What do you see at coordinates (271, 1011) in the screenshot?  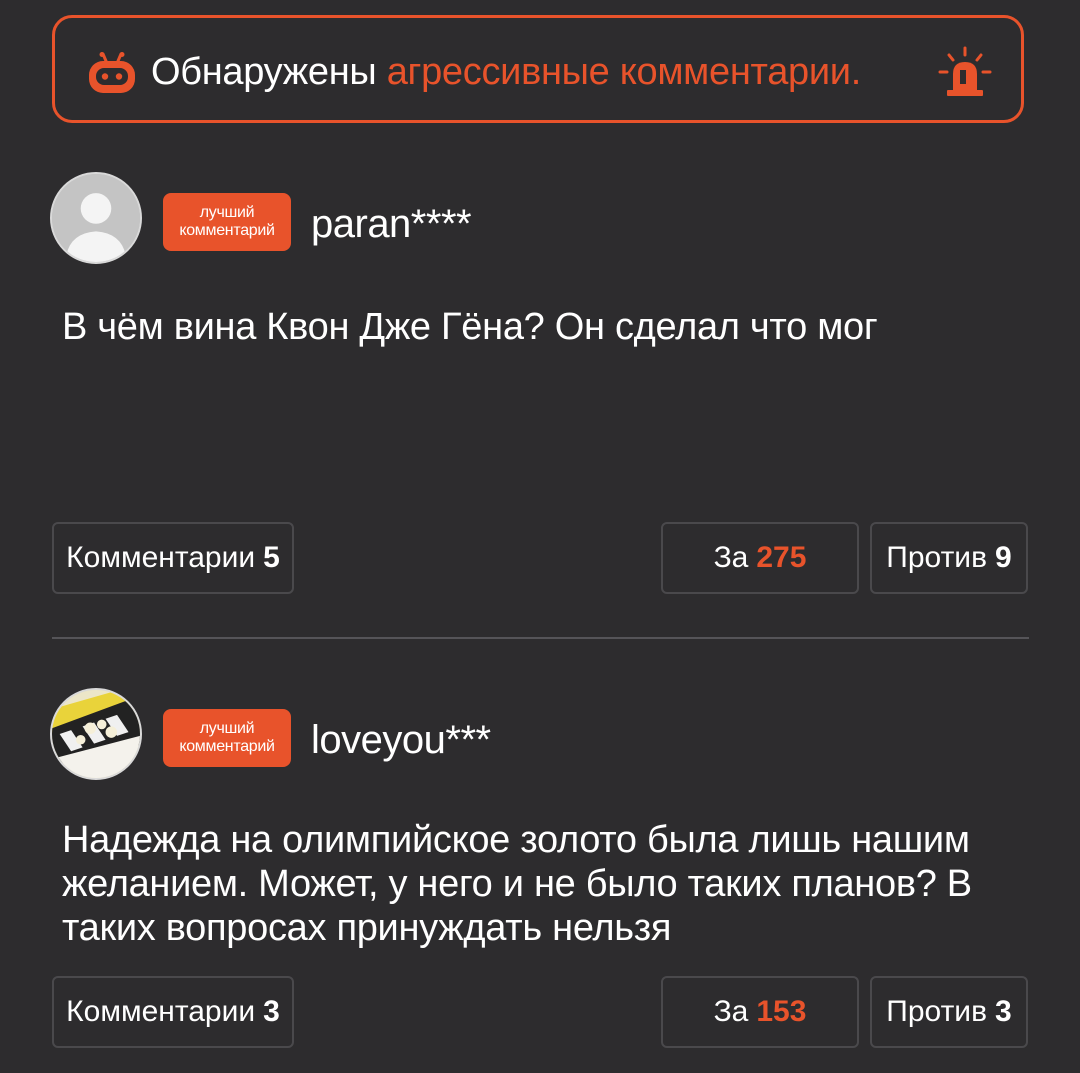 I see `comments-count: 3` at bounding box center [271, 1011].